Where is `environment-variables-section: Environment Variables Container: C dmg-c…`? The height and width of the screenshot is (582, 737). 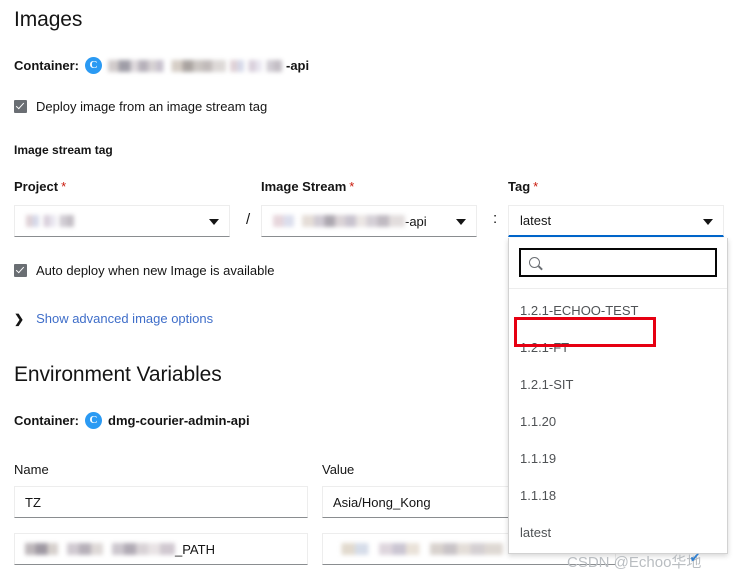
environment-variables-section: Environment Variables Container: C dmg-c… is located at coordinates (264, 396).